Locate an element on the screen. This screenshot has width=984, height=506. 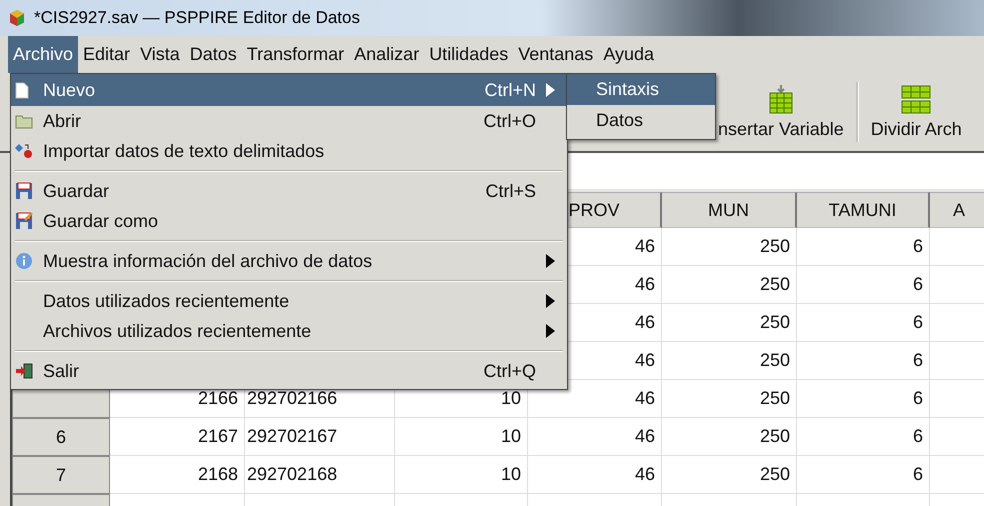
table-cell: 292702167 is located at coordinates (320, 437).